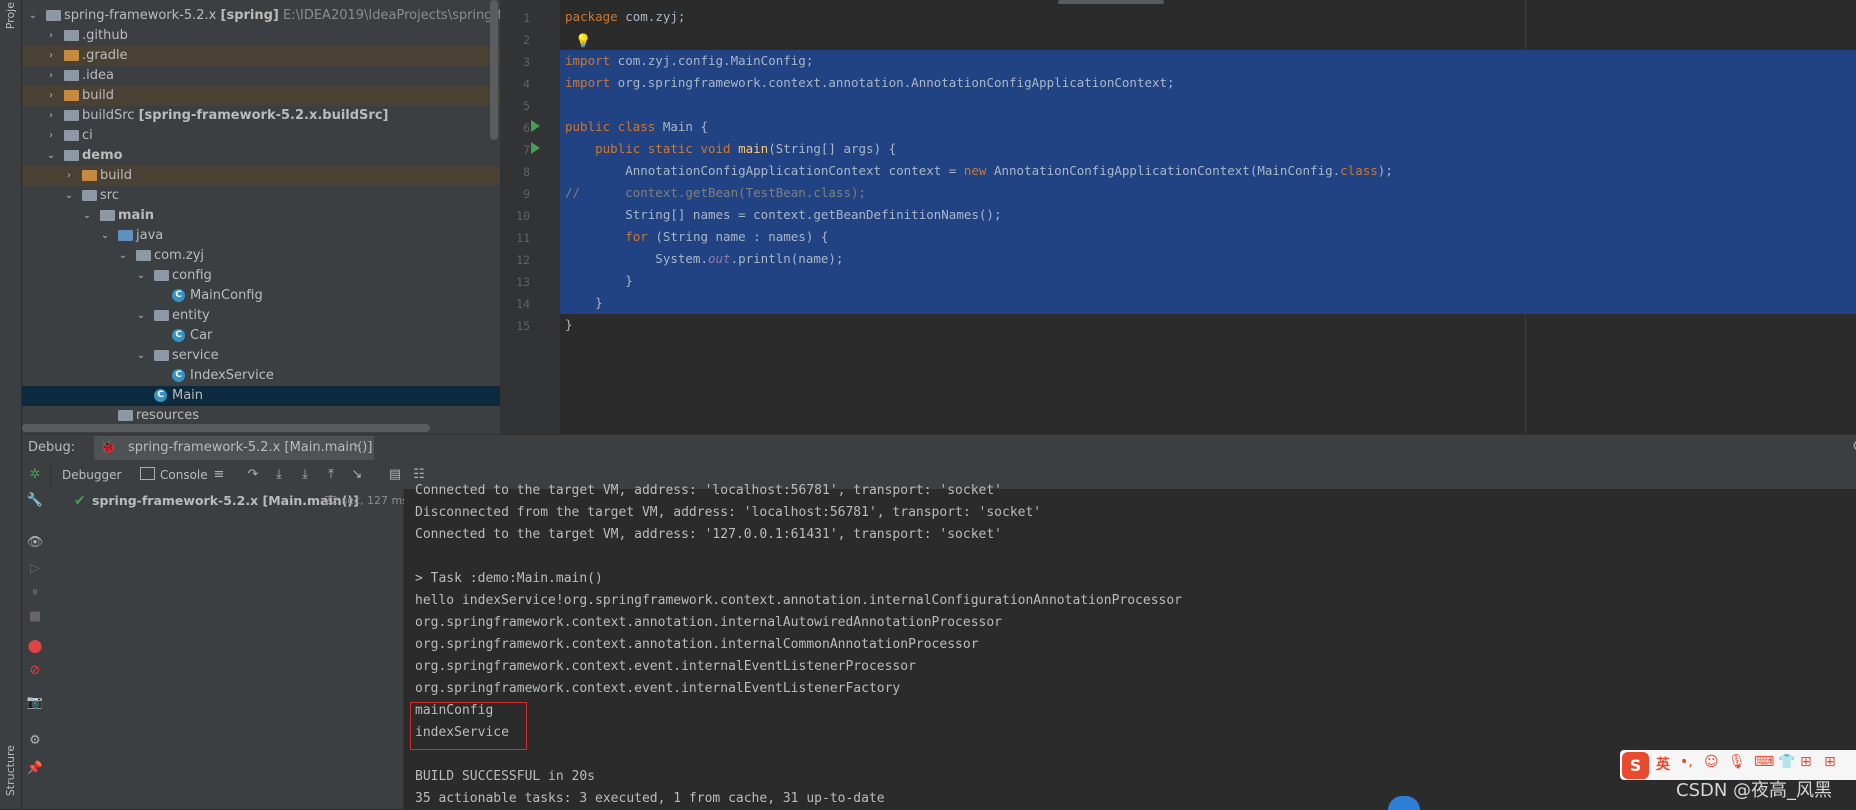 The height and width of the screenshot is (810, 1856). Describe the element at coordinates (261, 196) in the screenshot. I see `tree-item-src: ⌄ src` at that location.